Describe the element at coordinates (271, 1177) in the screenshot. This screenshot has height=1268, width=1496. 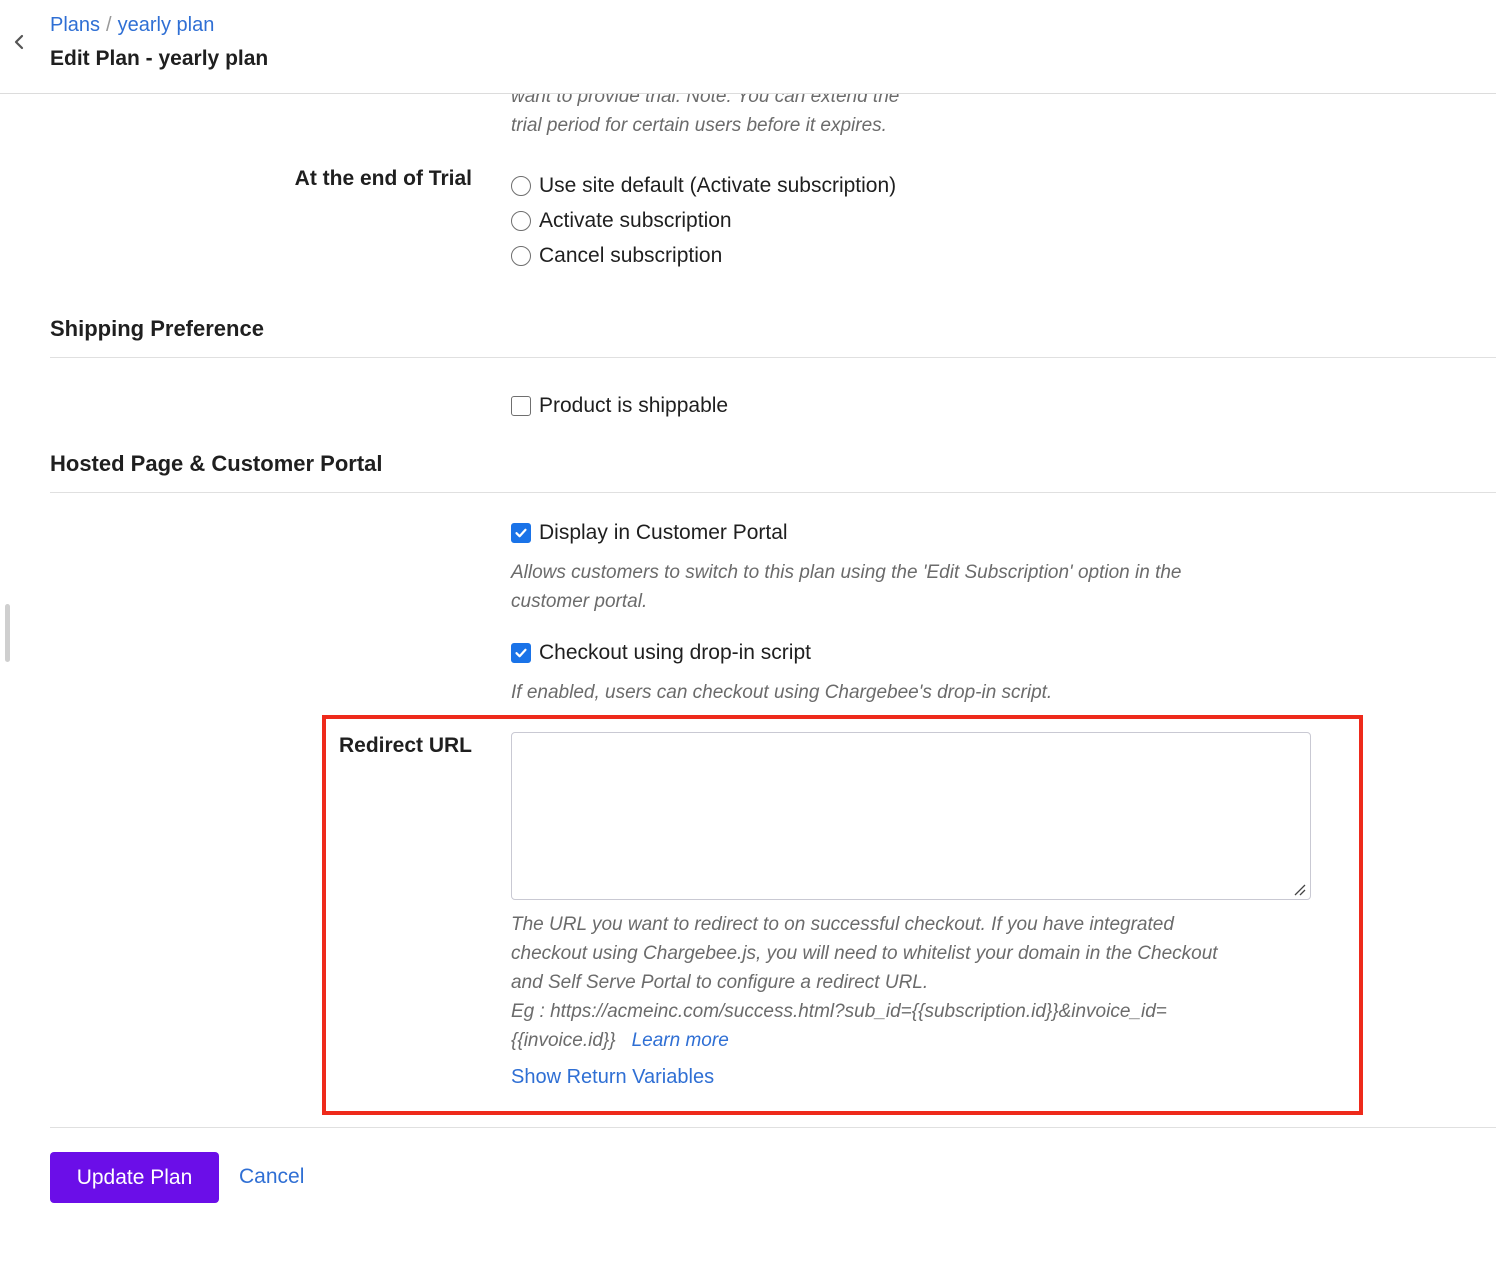
I see `cancel-link: Cancel` at that location.